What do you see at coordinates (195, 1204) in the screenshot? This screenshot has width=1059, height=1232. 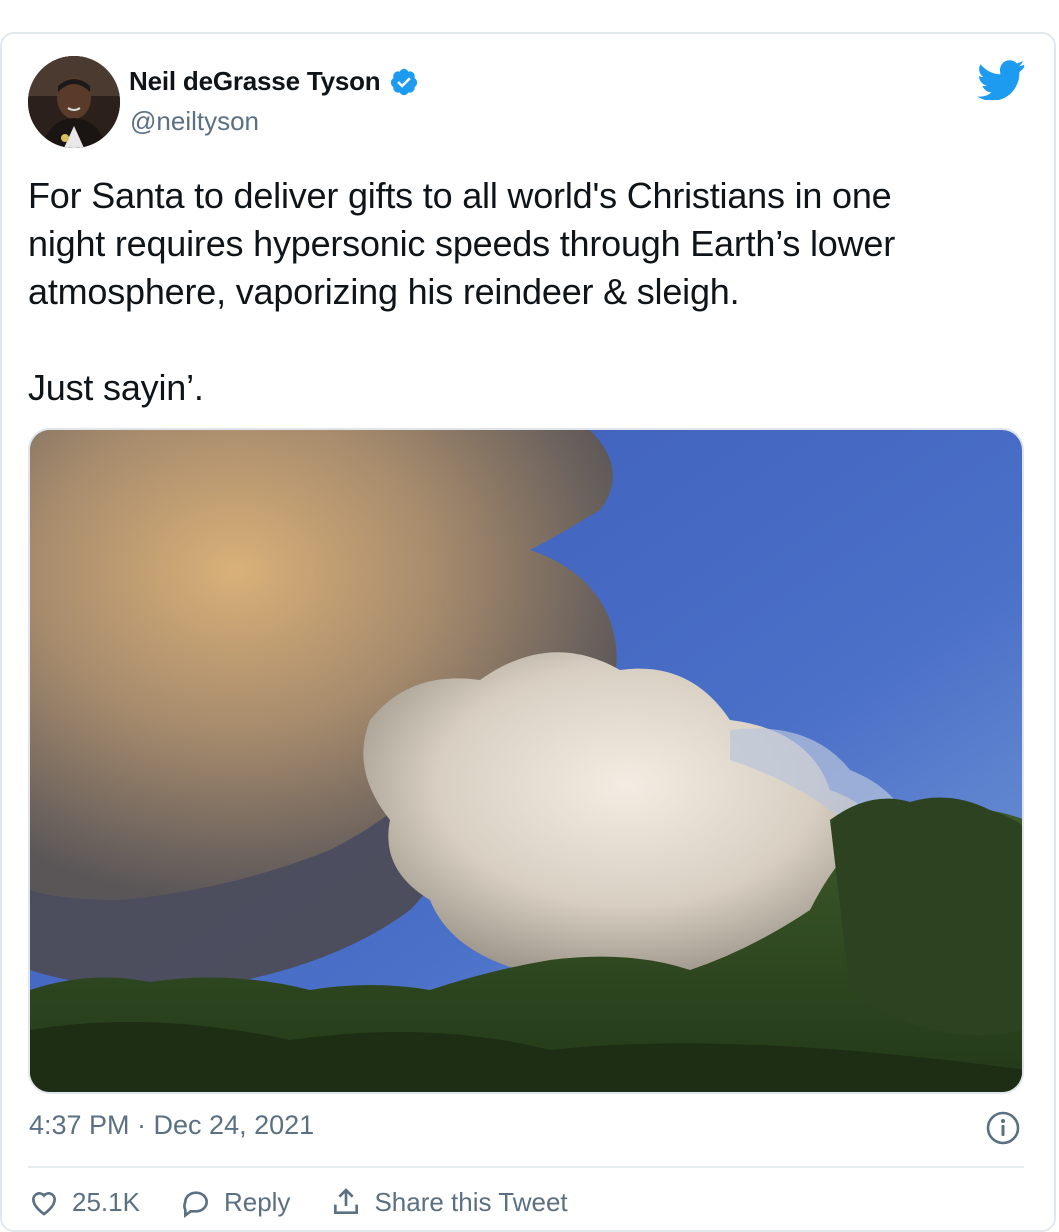 I see `reply-icon` at bounding box center [195, 1204].